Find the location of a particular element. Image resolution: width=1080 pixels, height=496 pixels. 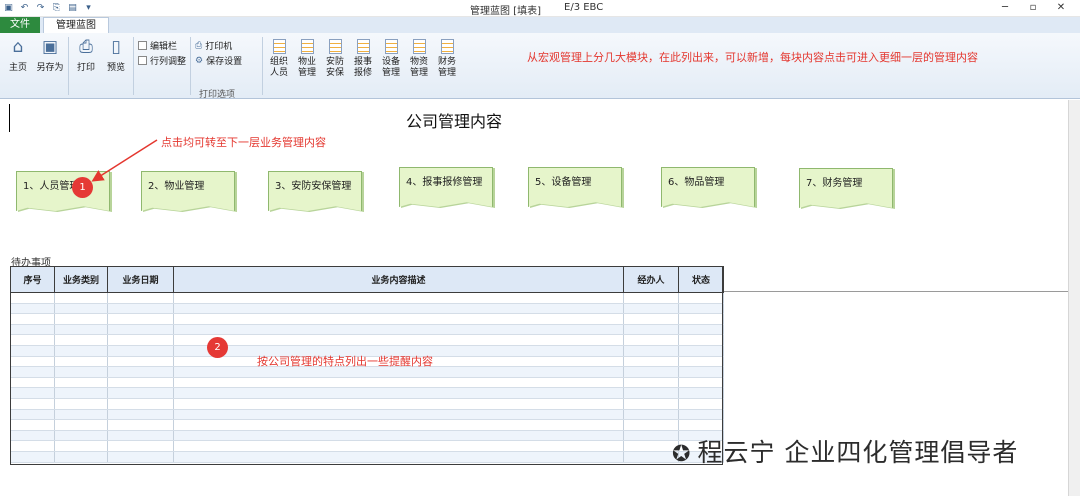

save-settings-button: ⚙ 保存设置 is located at coordinates (218, 61).